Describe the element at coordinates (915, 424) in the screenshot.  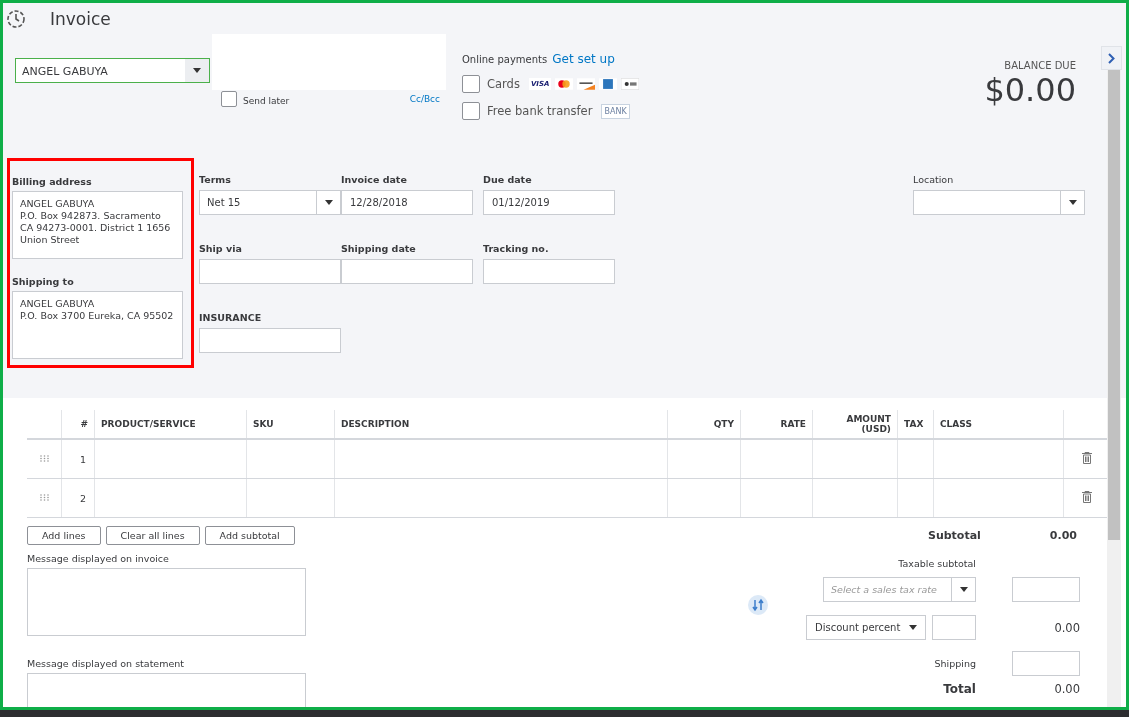
I see `column-header: TAX` at that location.